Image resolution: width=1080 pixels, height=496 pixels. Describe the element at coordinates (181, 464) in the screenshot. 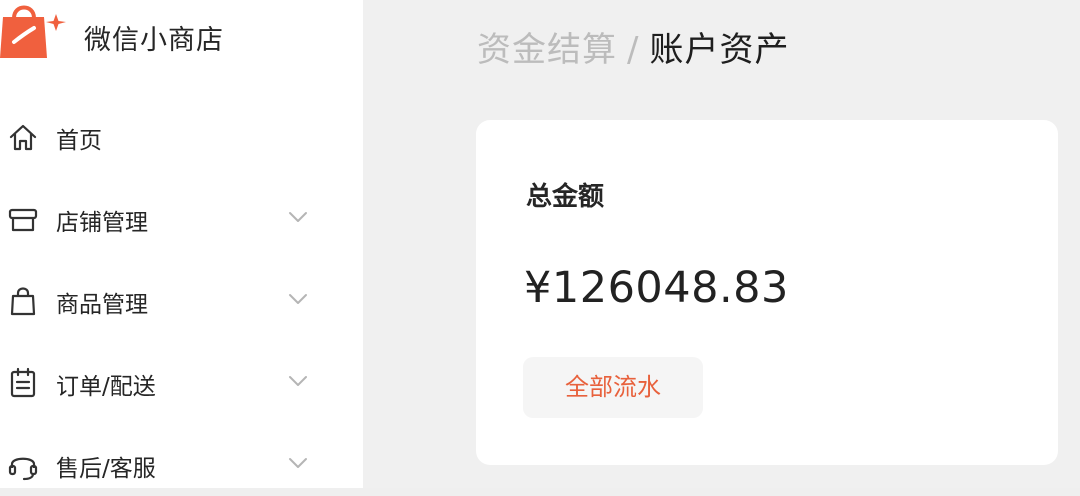

I see `sidebar-item-after-sales: 售后/客服` at that location.